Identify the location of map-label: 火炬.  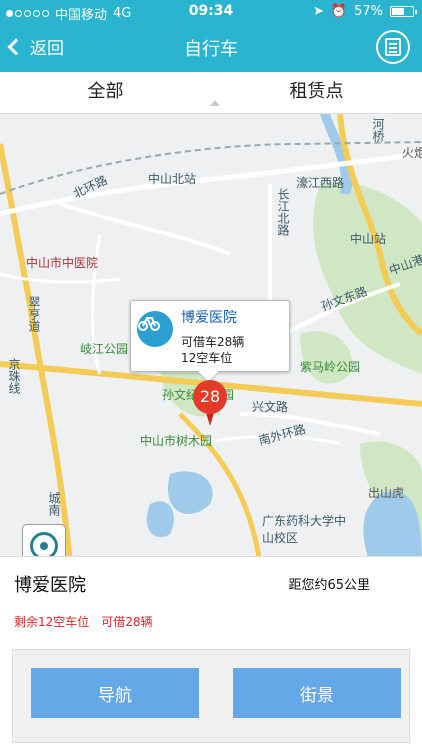
(412, 153).